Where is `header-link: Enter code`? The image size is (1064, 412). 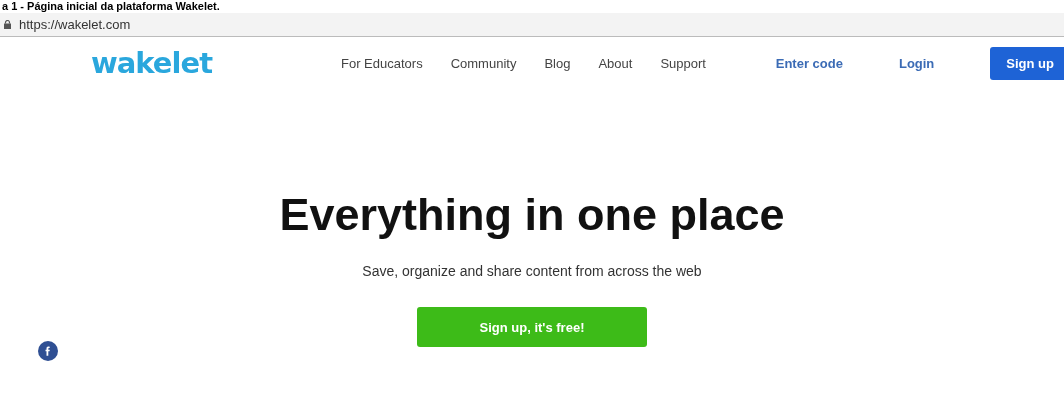 header-link: Enter code is located at coordinates (809, 63).